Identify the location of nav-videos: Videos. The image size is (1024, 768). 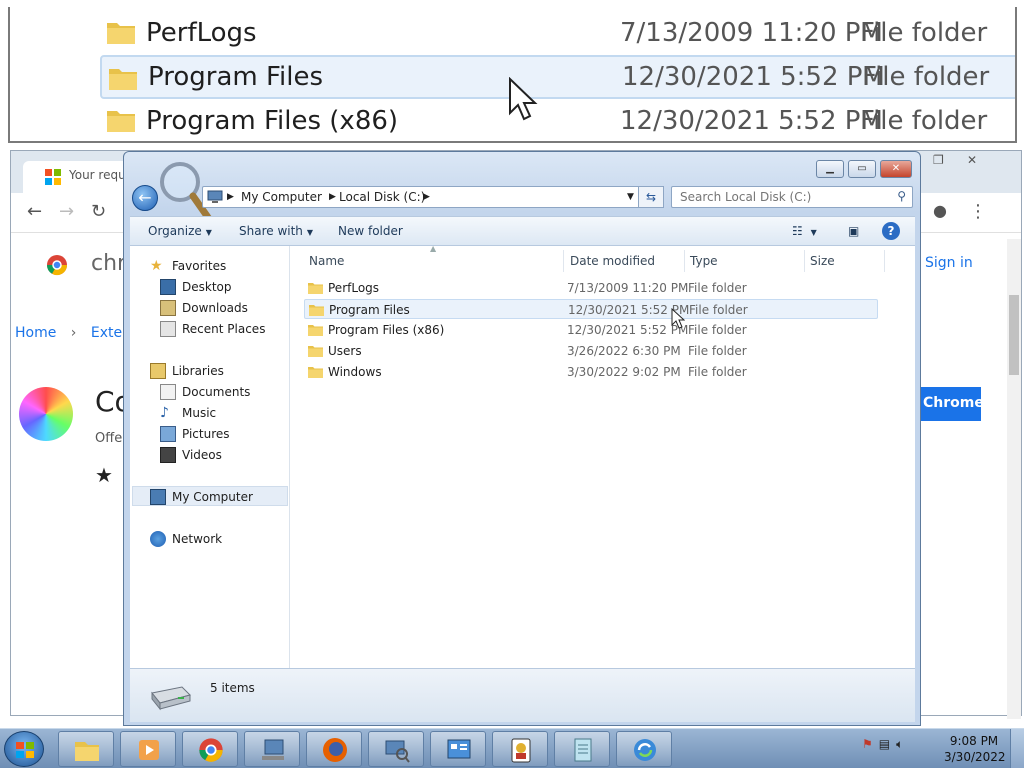
(191, 455).